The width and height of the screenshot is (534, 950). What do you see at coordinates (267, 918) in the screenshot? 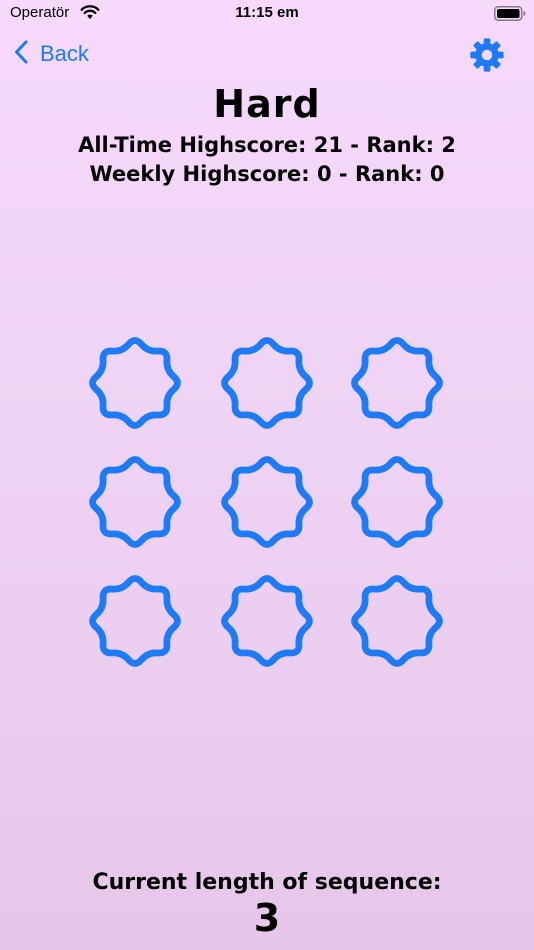
I see `sequence-length-value: 3` at bounding box center [267, 918].